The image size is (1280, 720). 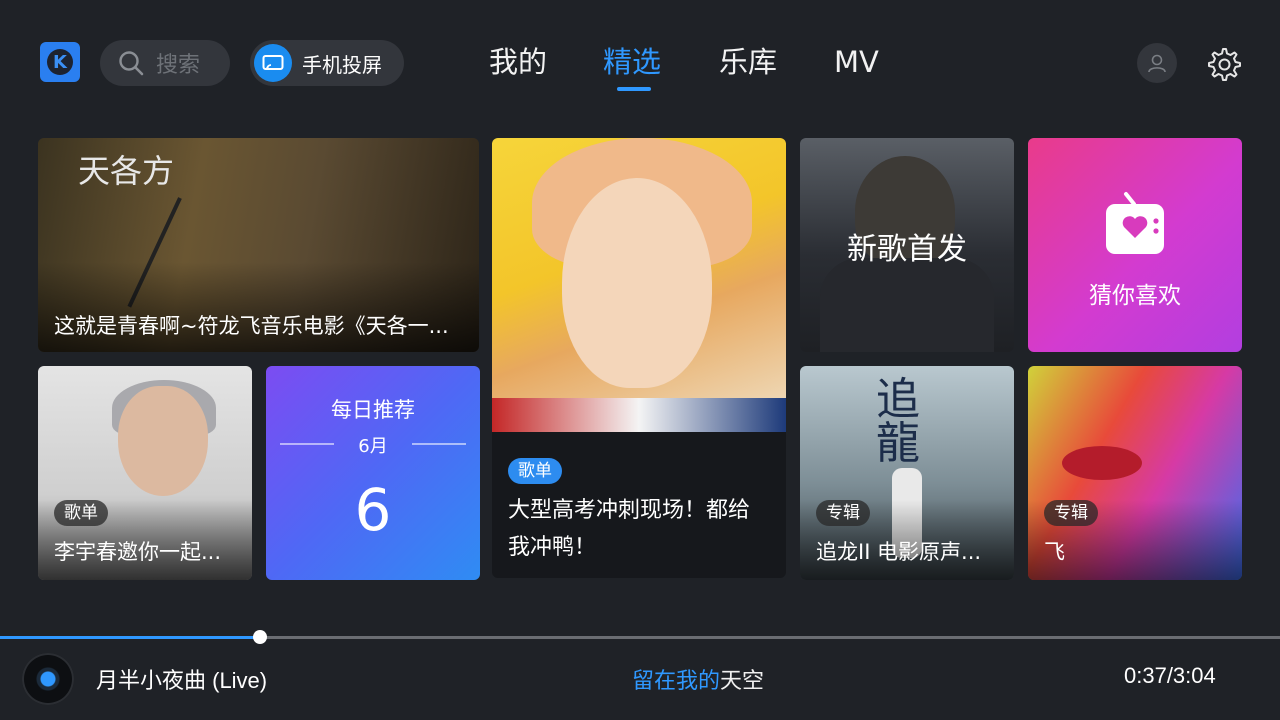 I want to click on lyric-unsung: 天空, so click(x=742, y=681).